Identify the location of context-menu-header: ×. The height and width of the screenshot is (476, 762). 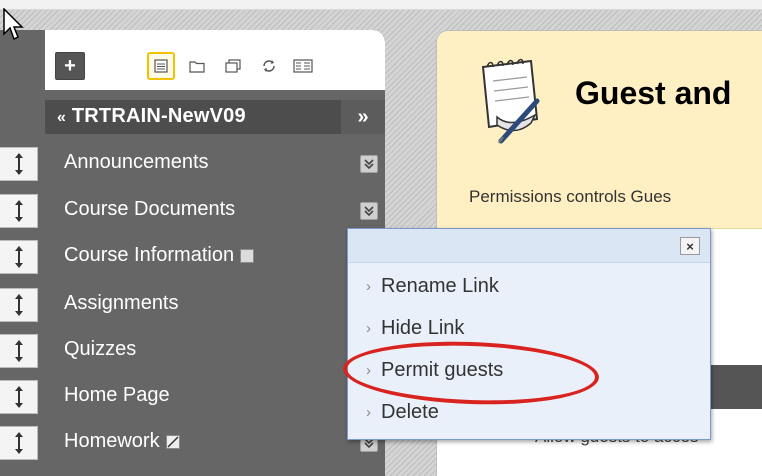
(529, 246).